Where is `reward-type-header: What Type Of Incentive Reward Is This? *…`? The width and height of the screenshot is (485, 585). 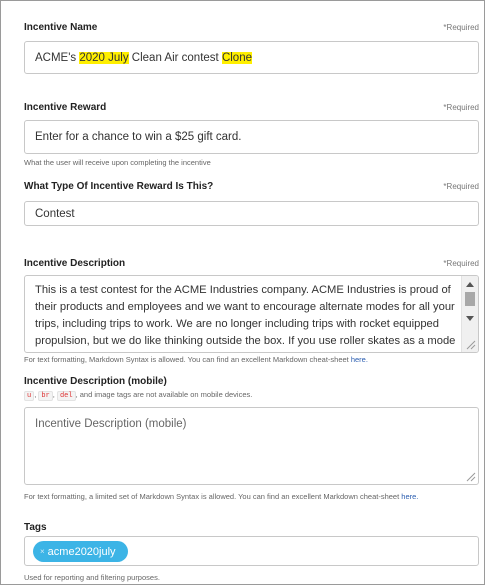
reward-type-header: What Type Of Incentive Reward Is This? *… is located at coordinates (251, 186).